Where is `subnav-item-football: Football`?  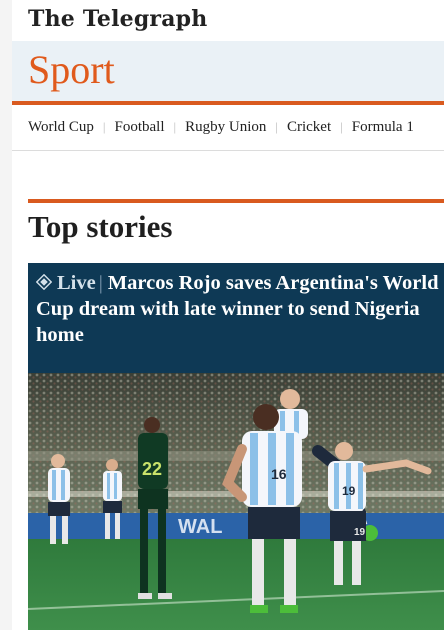 subnav-item-football: Football is located at coordinates (139, 127).